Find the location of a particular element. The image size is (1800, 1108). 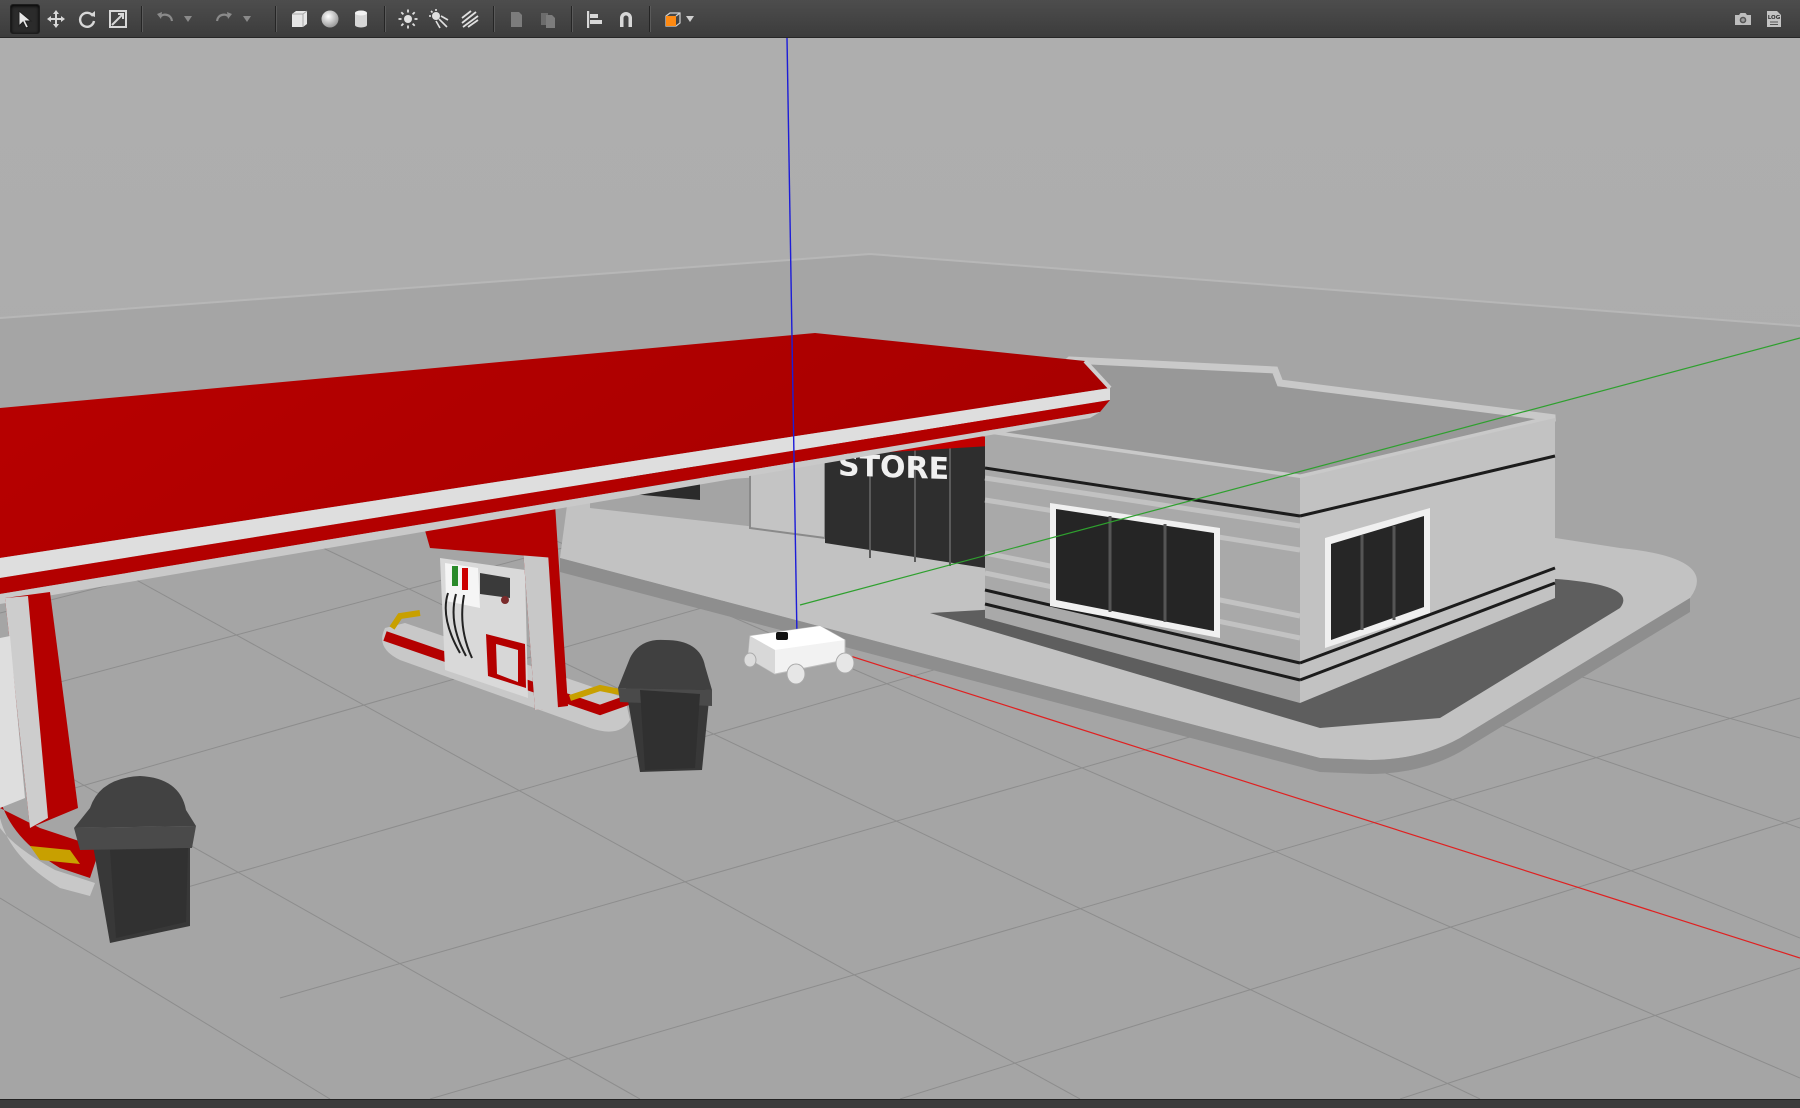

view-cube-icon is located at coordinates (673, 19).